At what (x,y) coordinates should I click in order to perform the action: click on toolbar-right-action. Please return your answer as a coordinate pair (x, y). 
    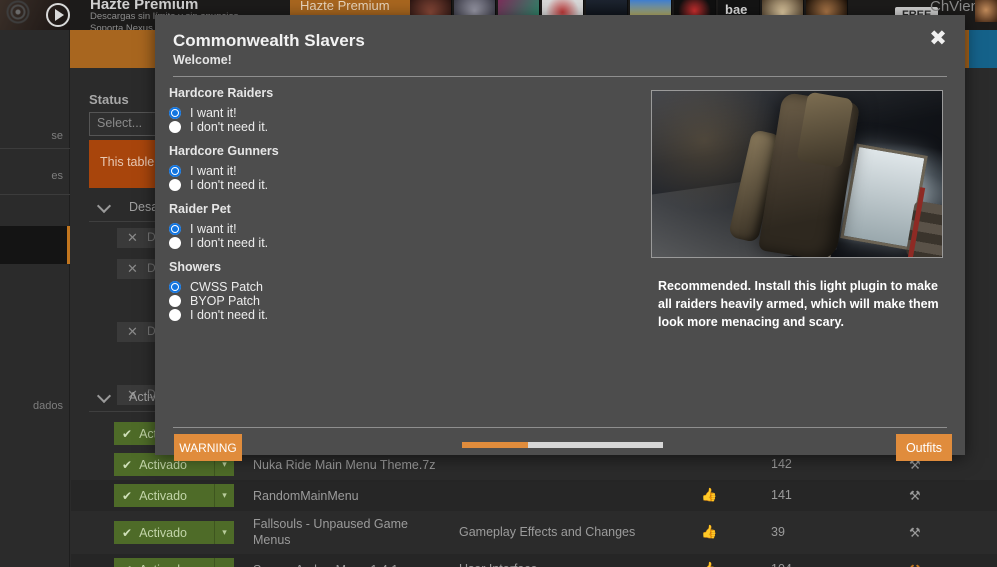
    Looking at the image, I should click on (983, 49).